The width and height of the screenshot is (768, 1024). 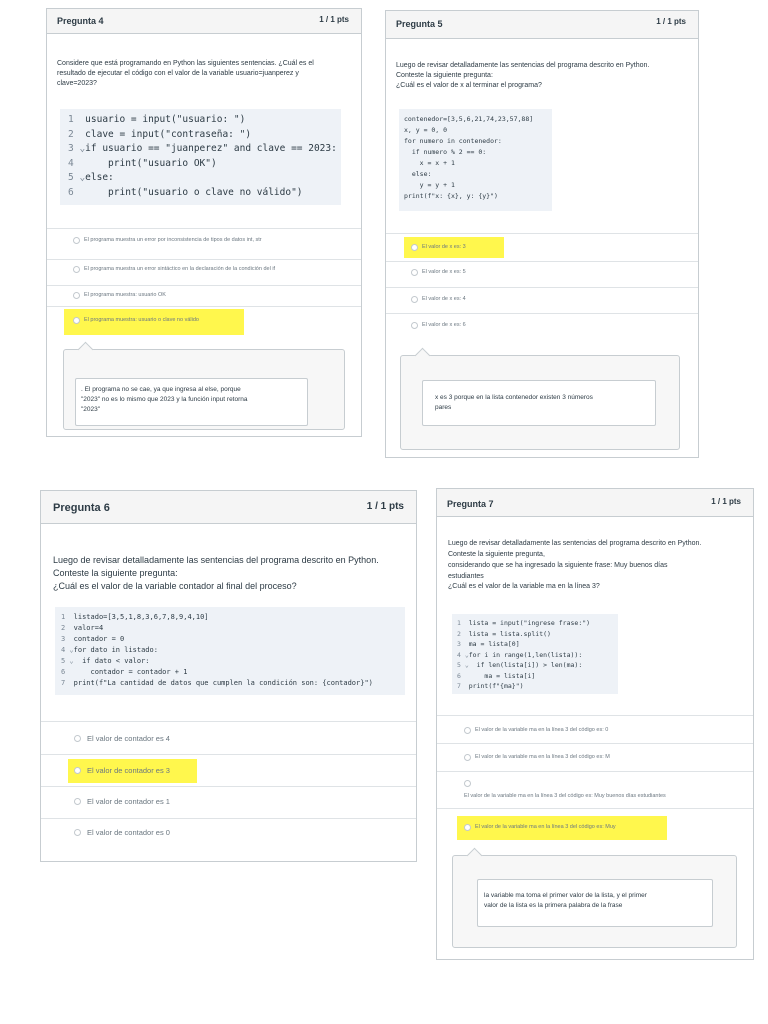 What do you see at coordinates (444, 325) in the screenshot?
I see `answer-label: El valor de x es: 6` at bounding box center [444, 325].